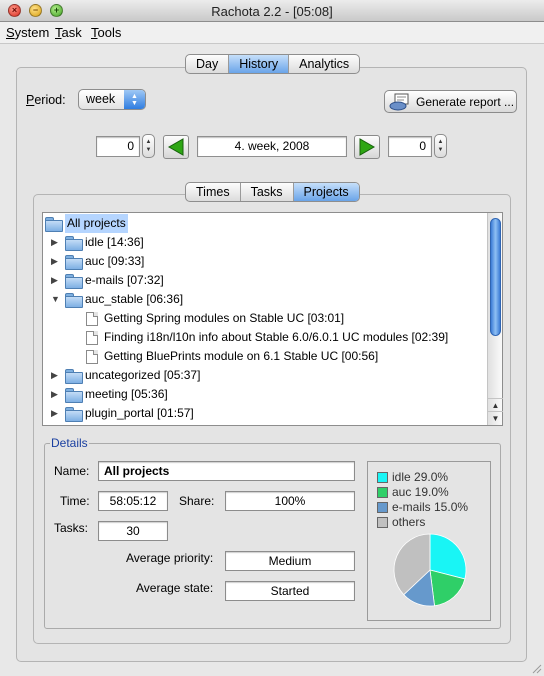 The image size is (544, 676). What do you see at coordinates (175, 588) in the screenshot?
I see `avg-state-label: Average state:` at bounding box center [175, 588].